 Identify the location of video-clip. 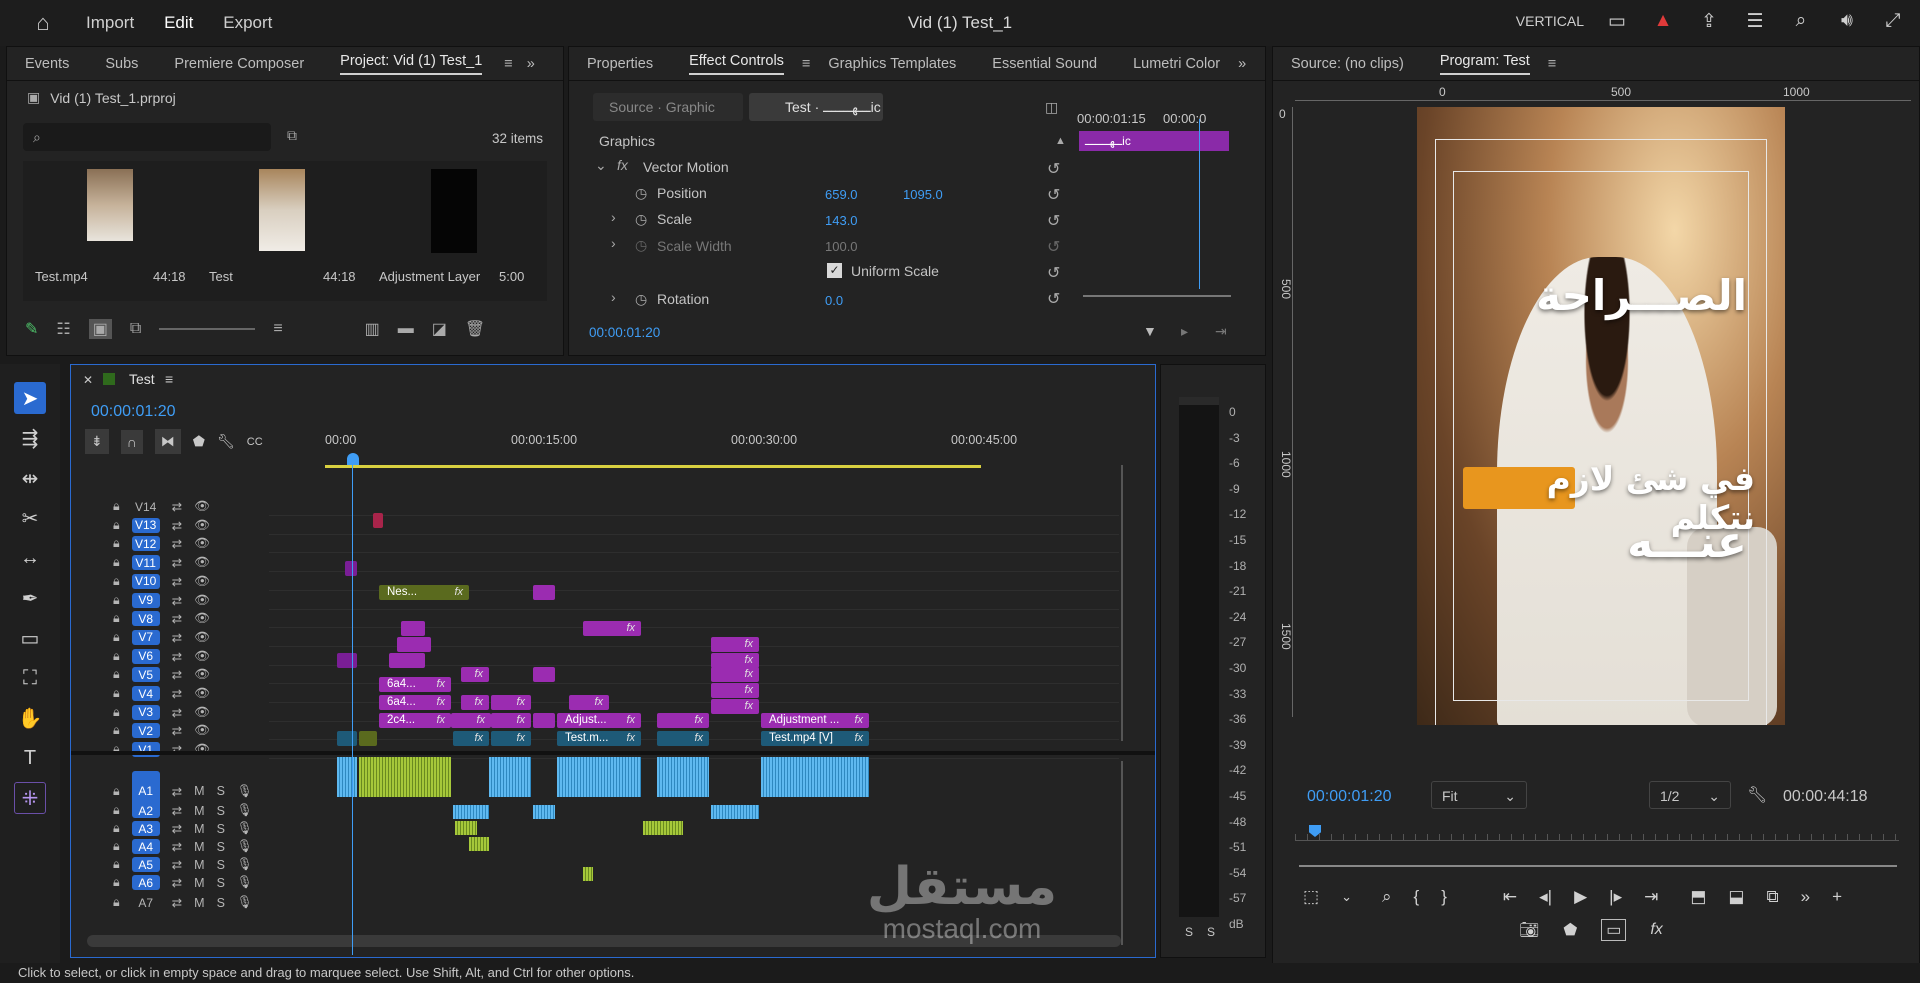
(347, 738).